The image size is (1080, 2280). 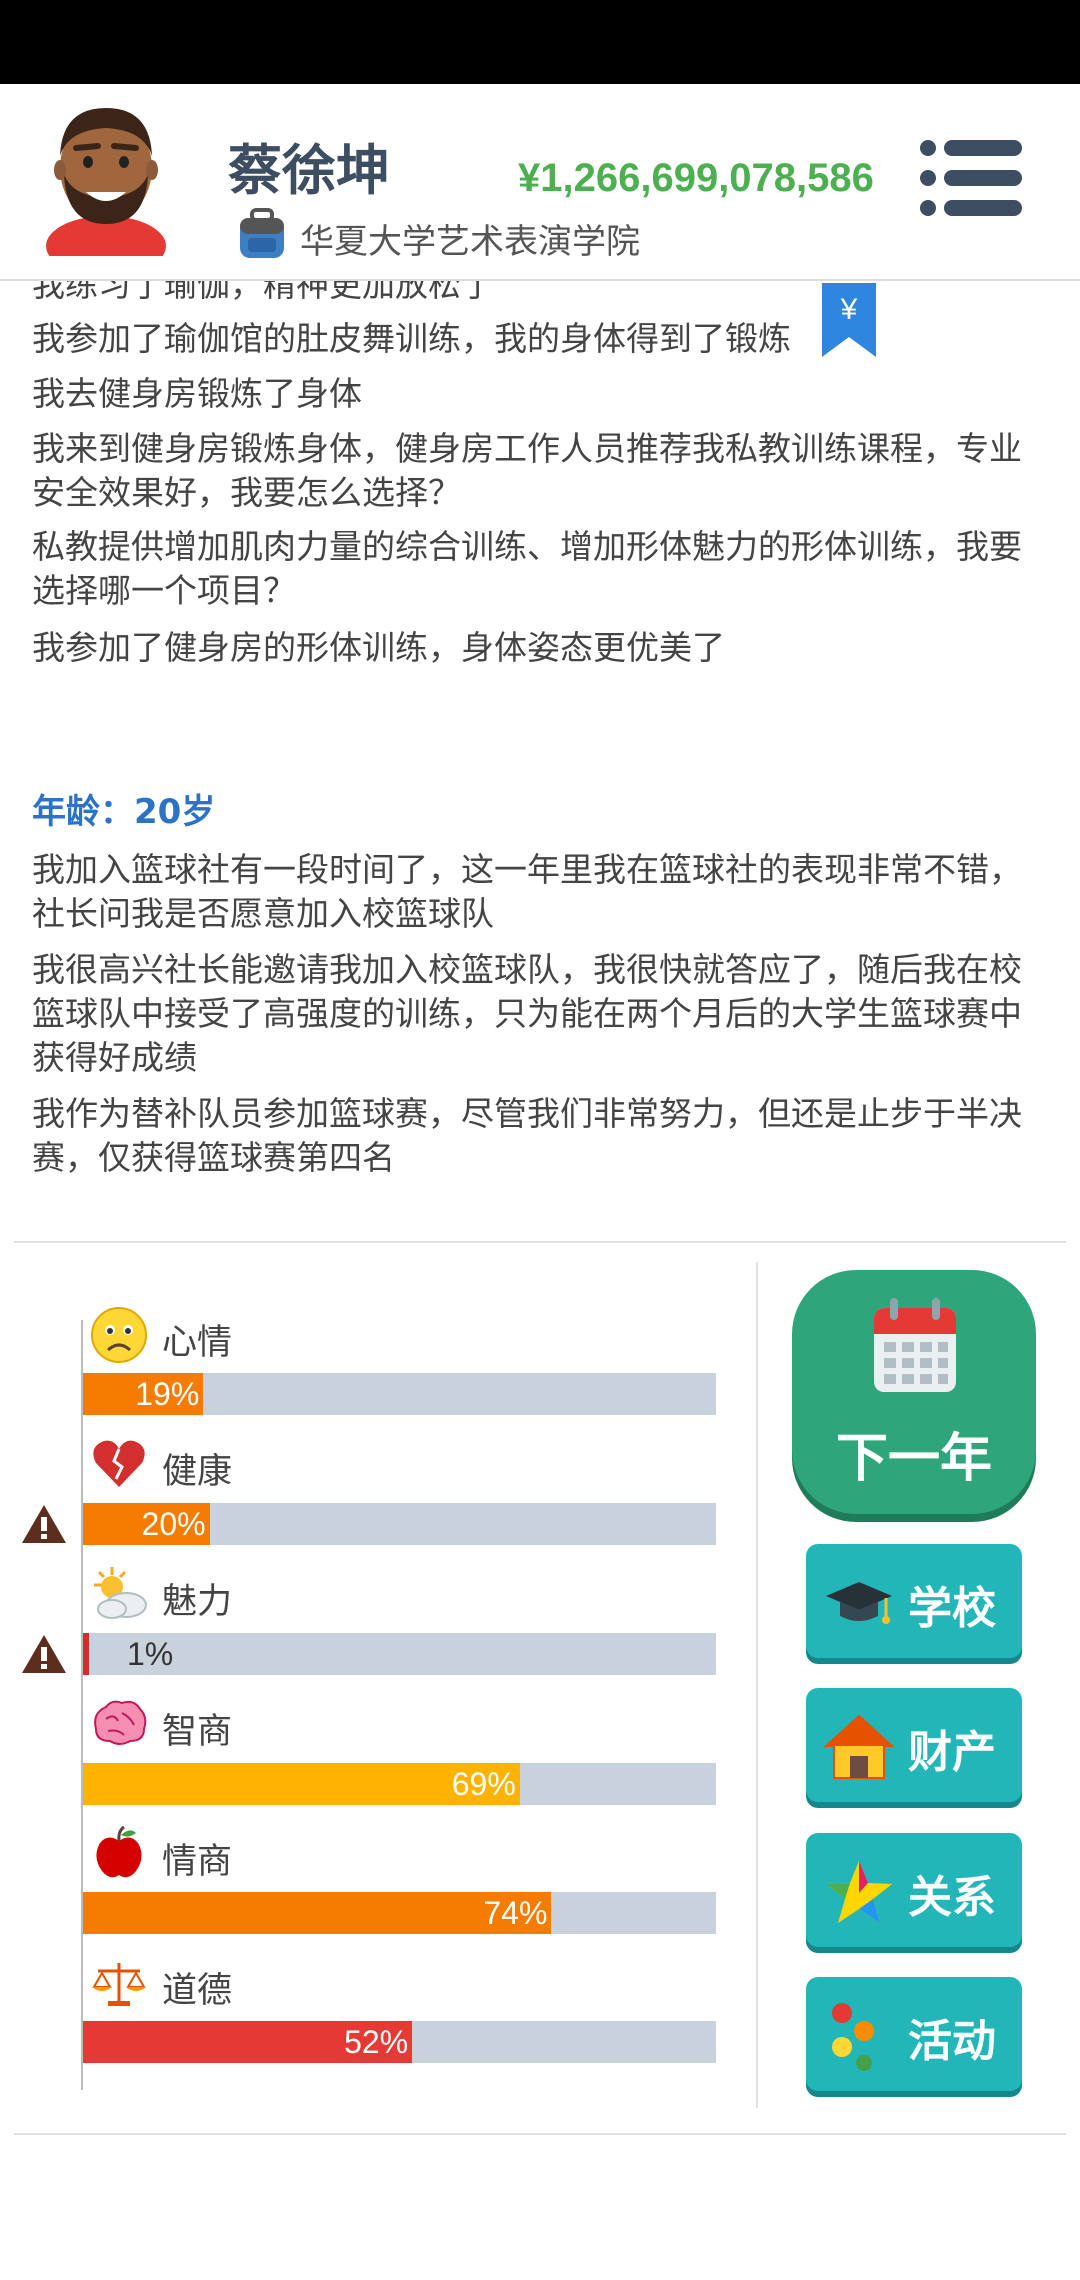 I want to click on stat-bar-iq: 69%, so click(x=399, y=1784).